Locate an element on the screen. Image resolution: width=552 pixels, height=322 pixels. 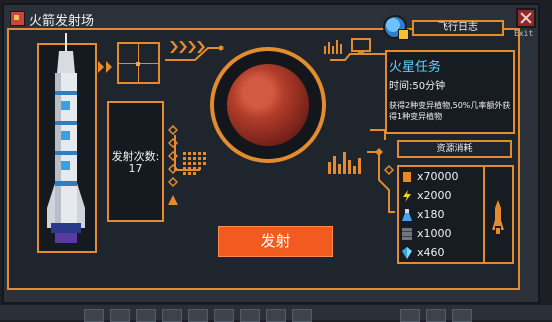
launch-count-box: 发射次数: 17 is located at coordinates (135, 161).